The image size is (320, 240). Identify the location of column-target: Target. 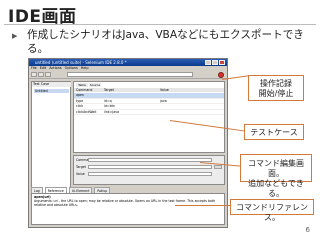
(109, 90).